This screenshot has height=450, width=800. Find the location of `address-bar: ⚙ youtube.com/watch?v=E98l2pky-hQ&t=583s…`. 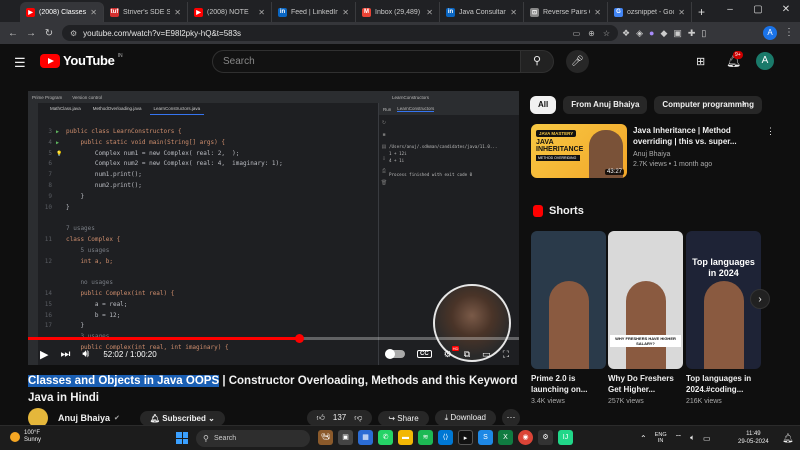

address-bar: ⚙ youtube.com/watch?v=E98l2pky-hQ&t=583s… is located at coordinates (340, 33).